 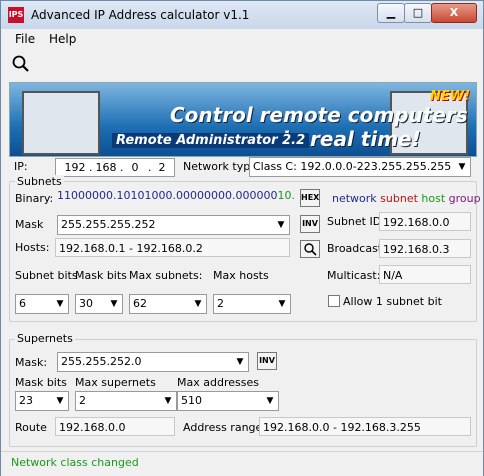 What do you see at coordinates (354, 275) in the screenshot?
I see `multicast-label: Multicast:` at bounding box center [354, 275].